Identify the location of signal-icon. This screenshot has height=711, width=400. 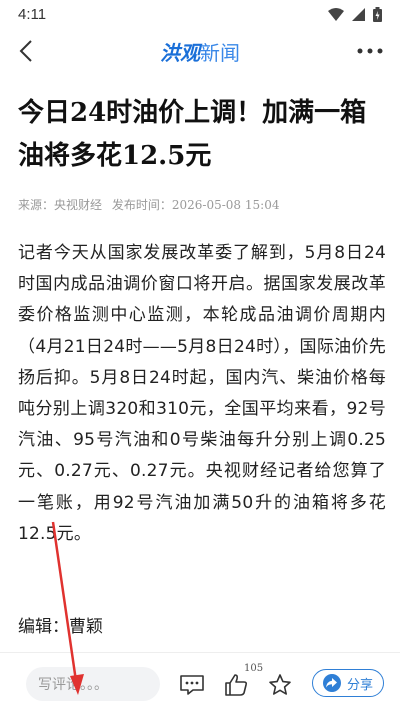
(358, 14).